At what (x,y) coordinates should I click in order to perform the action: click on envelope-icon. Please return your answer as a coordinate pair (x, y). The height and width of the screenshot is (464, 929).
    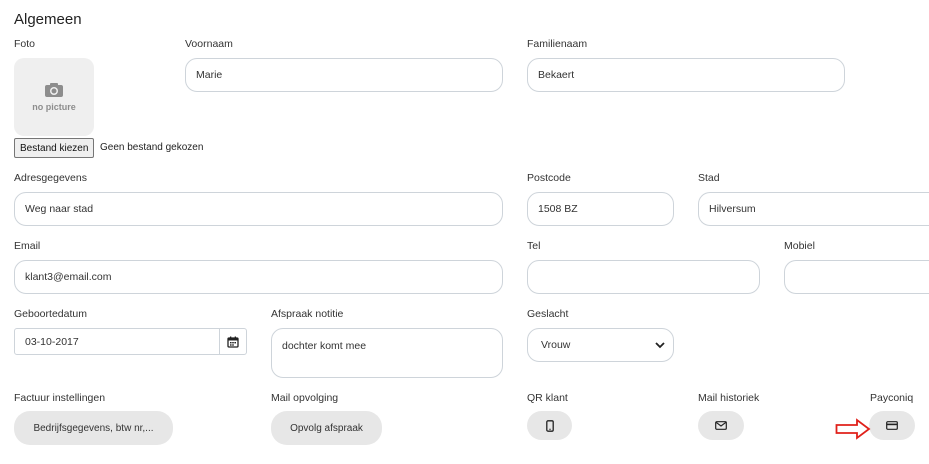
    Looking at the image, I should click on (721, 425).